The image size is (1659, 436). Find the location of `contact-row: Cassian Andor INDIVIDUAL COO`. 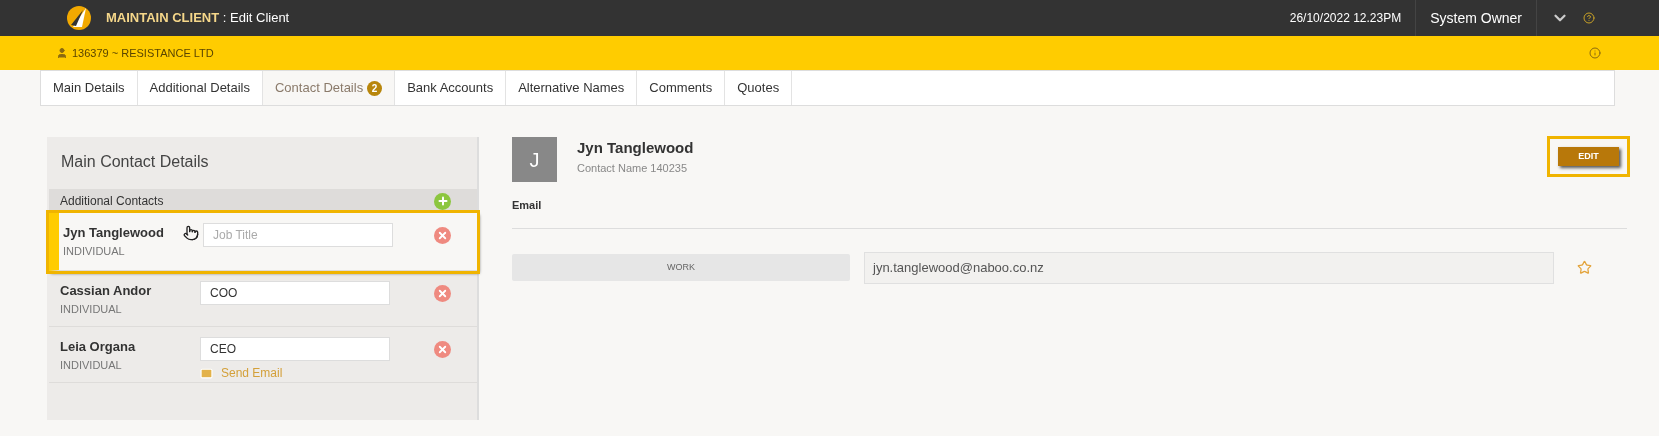

contact-row: Cassian Andor INDIVIDUAL COO is located at coordinates (263, 299).